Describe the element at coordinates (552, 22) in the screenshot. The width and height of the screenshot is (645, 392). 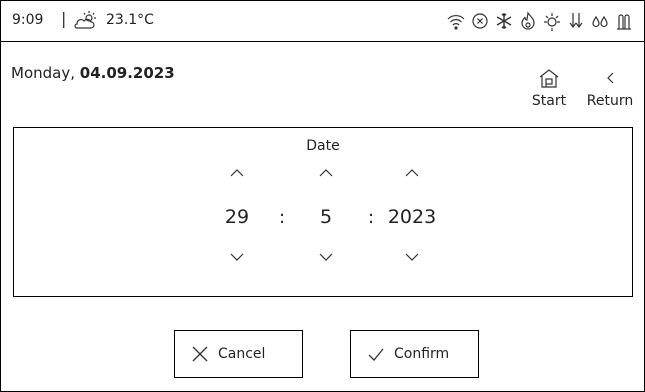
I see `defrost-icon` at that location.